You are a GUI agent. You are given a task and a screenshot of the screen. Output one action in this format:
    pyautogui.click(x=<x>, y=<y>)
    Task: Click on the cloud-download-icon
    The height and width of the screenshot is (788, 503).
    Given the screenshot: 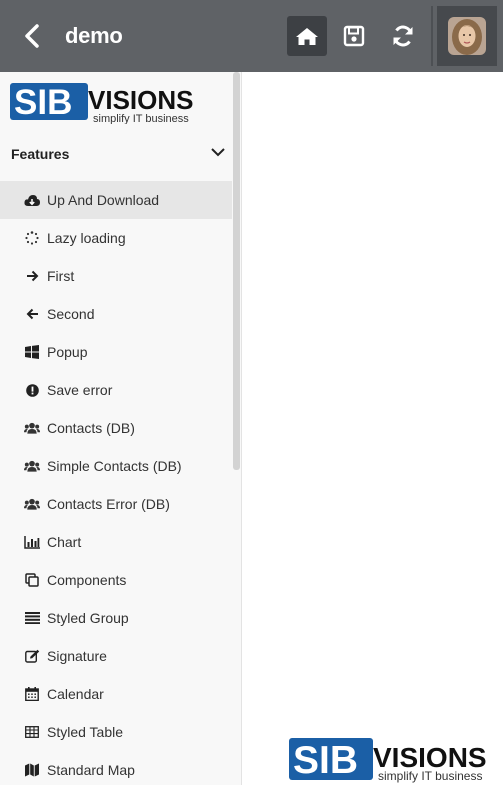 What is the action you would take?
    pyautogui.click(x=32, y=200)
    